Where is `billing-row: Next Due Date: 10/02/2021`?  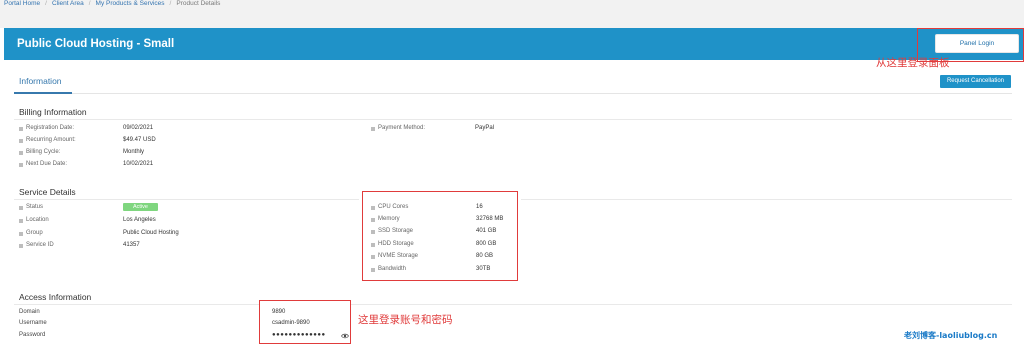 billing-row: Next Due Date: 10/02/2021 is located at coordinates (184, 164).